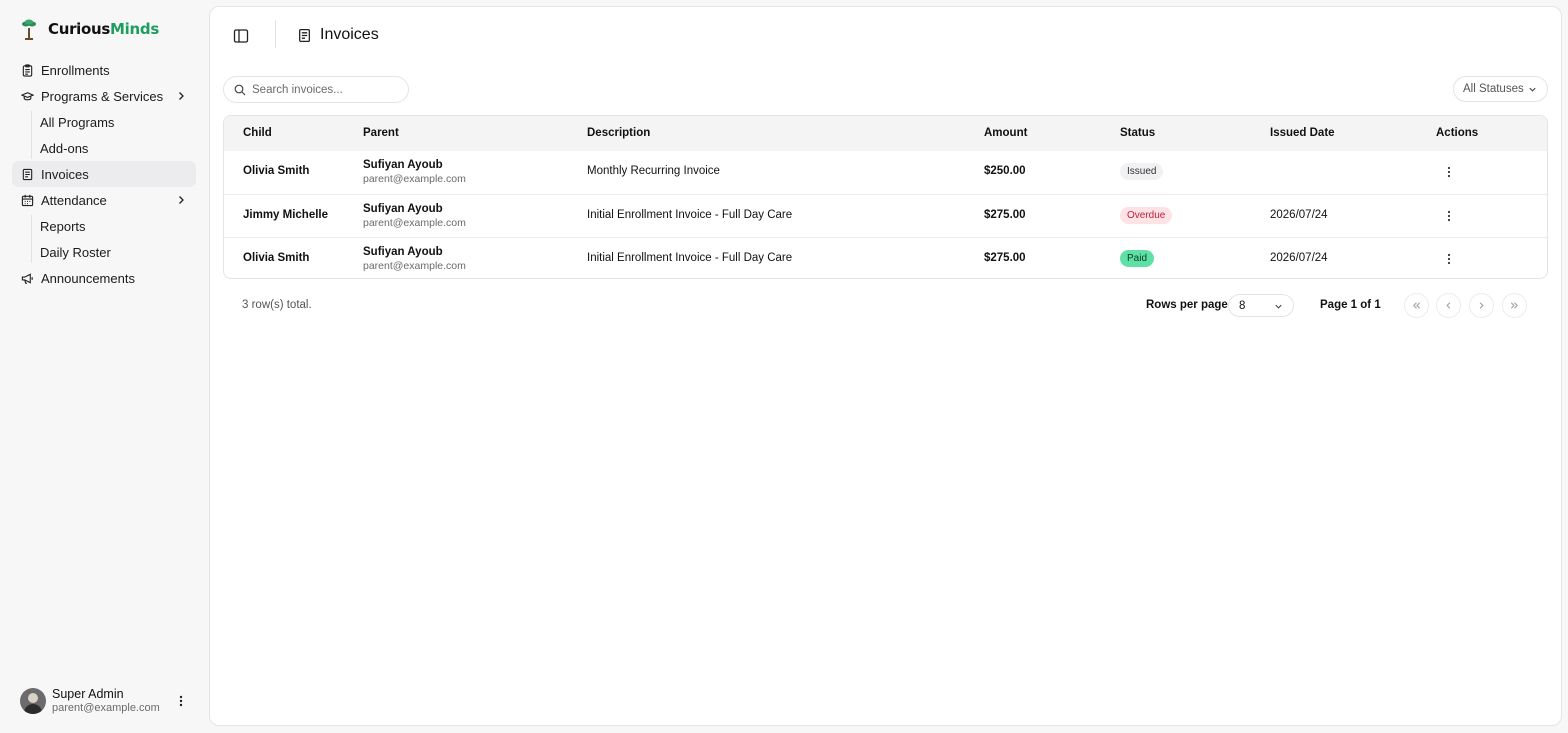 This screenshot has height=733, width=1568. I want to click on user-email: parent@example.com, so click(106, 708).